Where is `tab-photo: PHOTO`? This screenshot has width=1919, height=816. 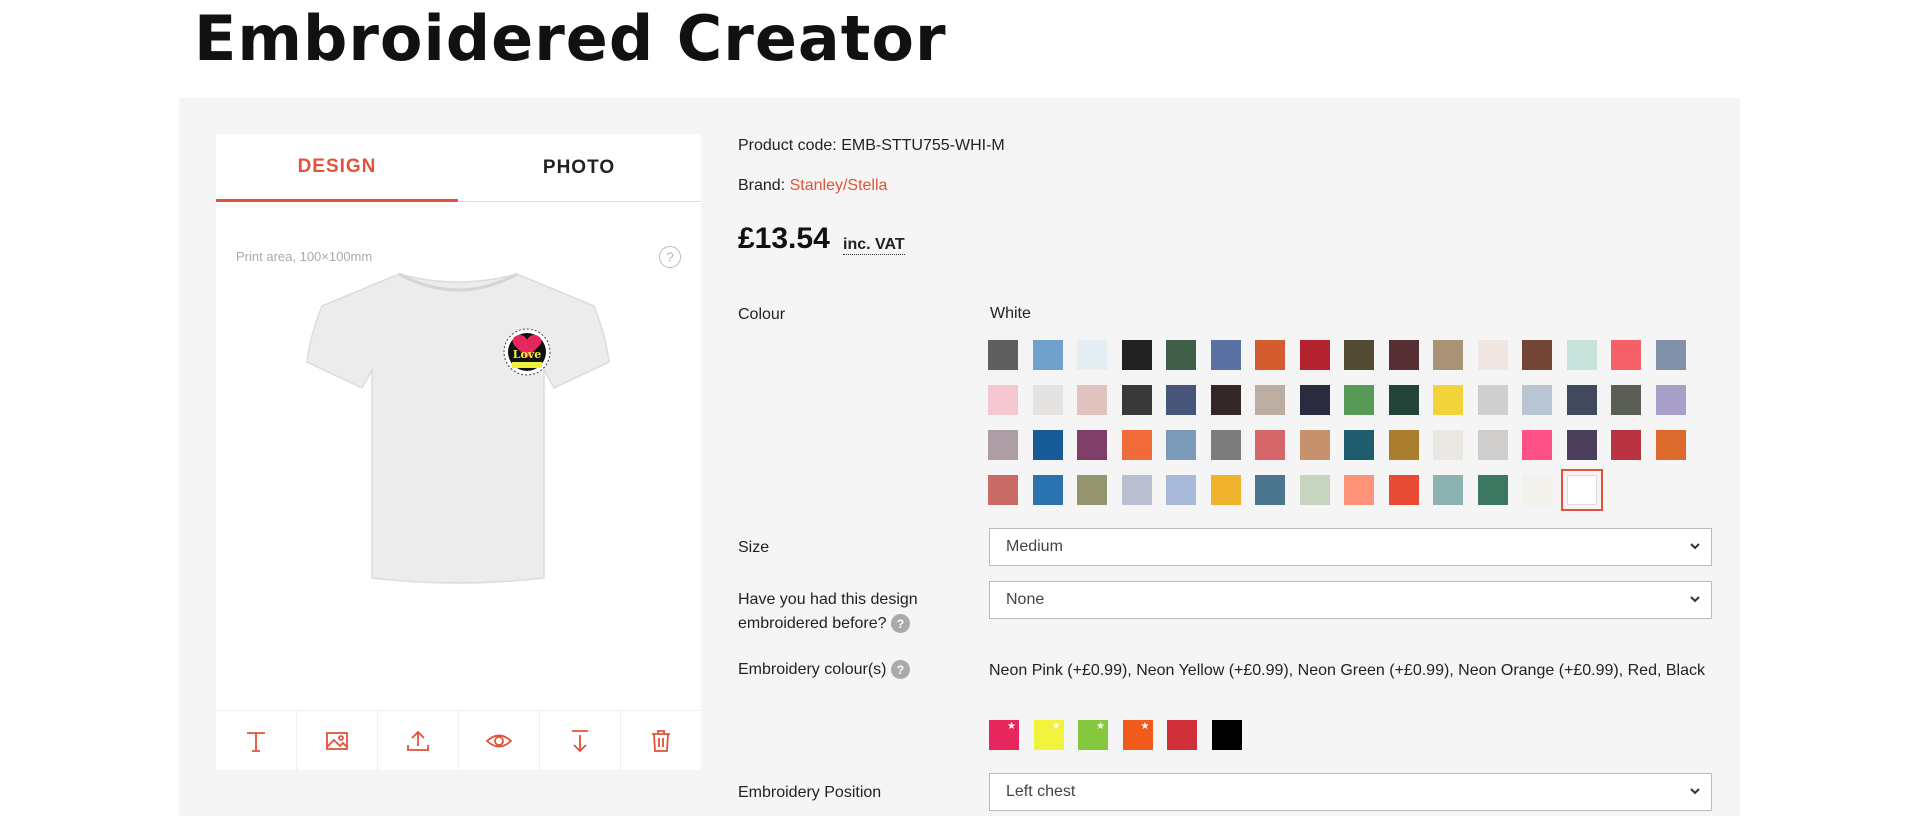 tab-photo: PHOTO is located at coordinates (579, 168).